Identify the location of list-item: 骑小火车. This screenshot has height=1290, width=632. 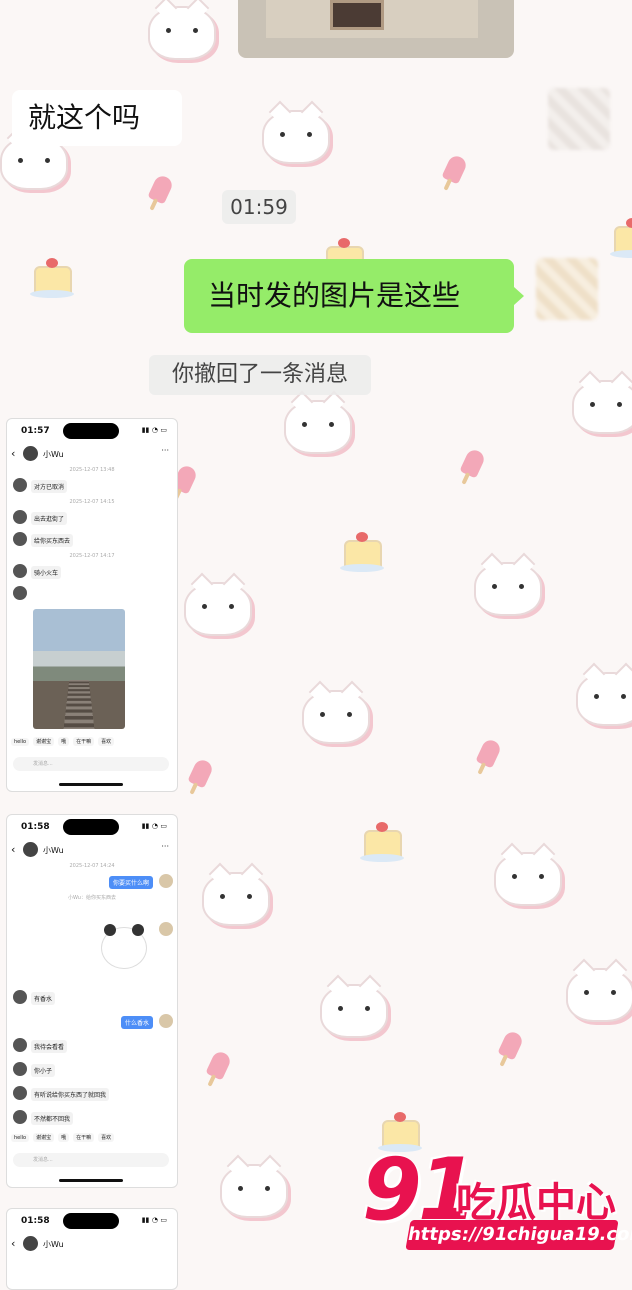
(92, 572).